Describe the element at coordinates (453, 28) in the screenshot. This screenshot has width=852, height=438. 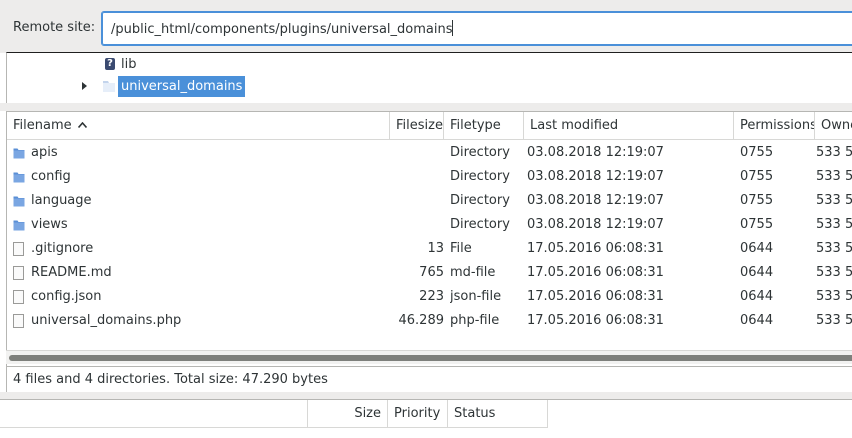
I see `text-caret` at that location.